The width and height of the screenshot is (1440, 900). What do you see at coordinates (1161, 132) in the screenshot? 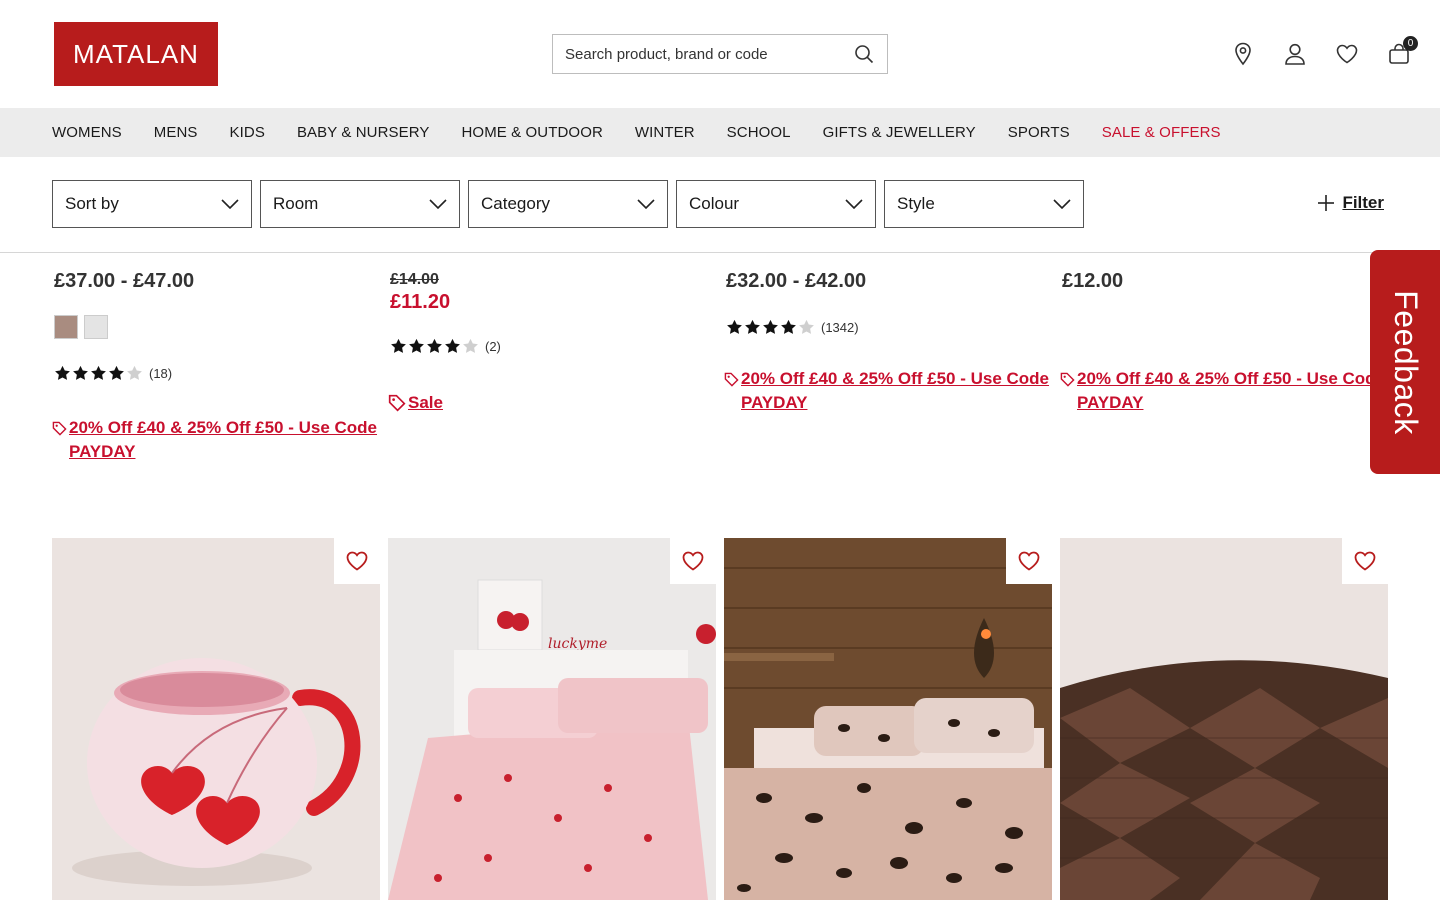
I see `nav-item-sale-offers: SALE & OFFERS` at bounding box center [1161, 132].